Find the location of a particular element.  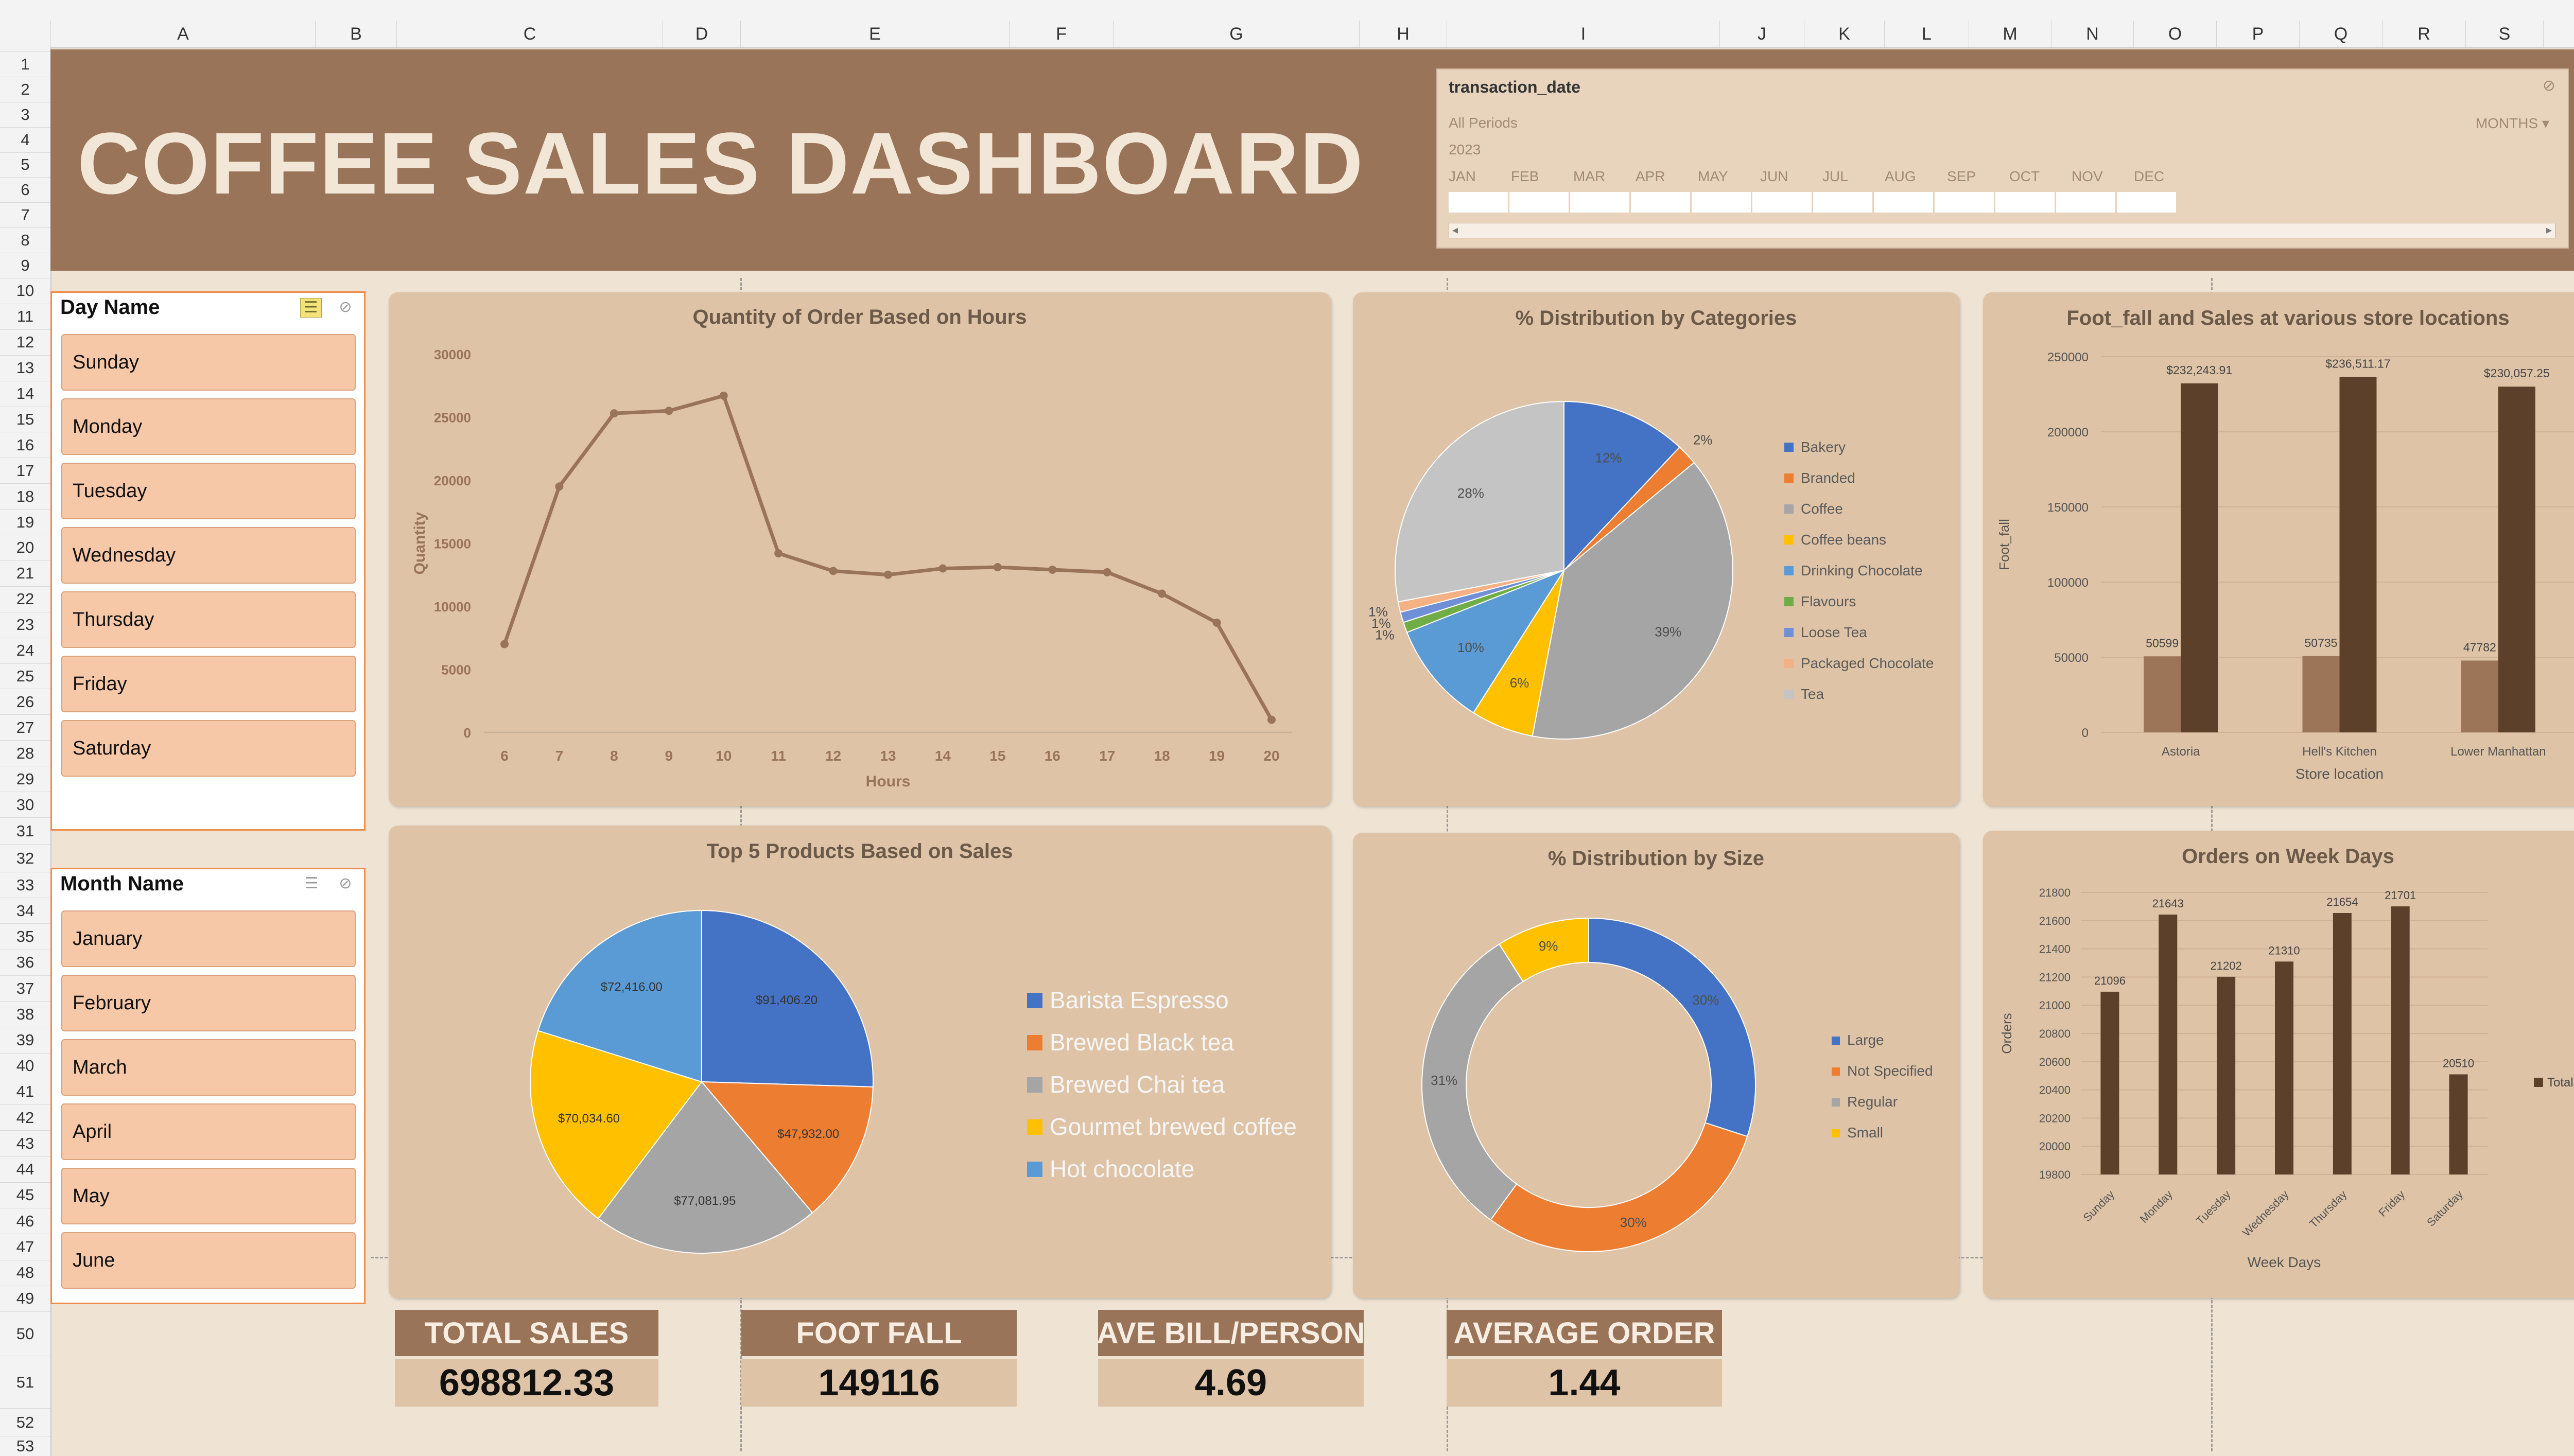

row-header-cell: 39 is located at coordinates (25, 1039).